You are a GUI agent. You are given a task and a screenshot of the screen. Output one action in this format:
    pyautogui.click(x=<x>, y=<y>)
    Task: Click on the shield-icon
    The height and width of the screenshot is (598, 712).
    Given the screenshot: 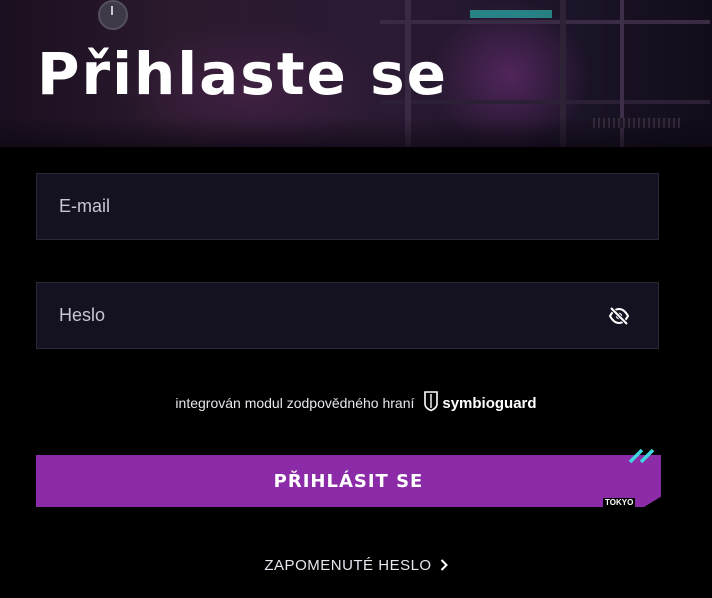 What is the action you would take?
    pyautogui.click(x=431, y=403)
    